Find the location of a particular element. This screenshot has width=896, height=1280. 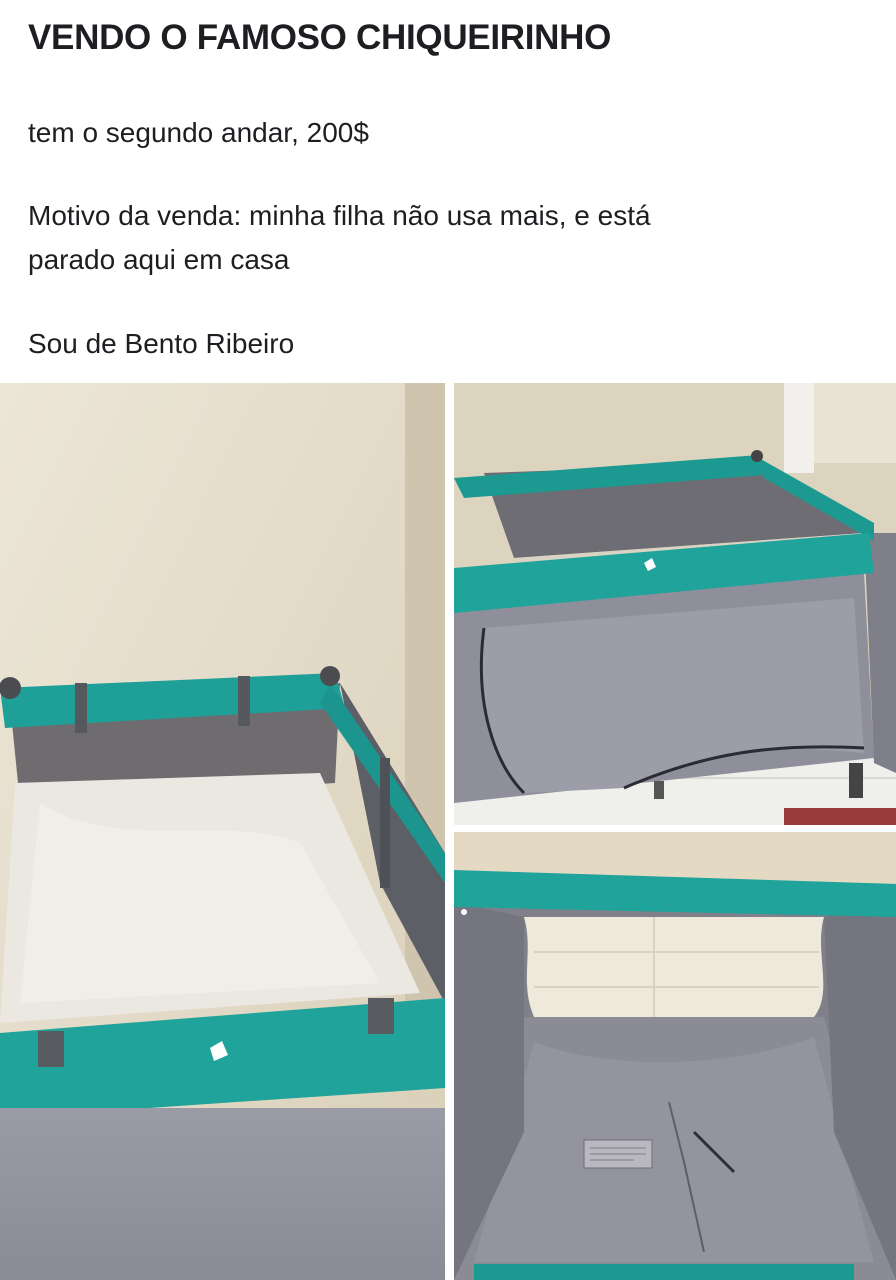

post-location: Sou de Bento Ribeiro is located at coordinates (161, 343).